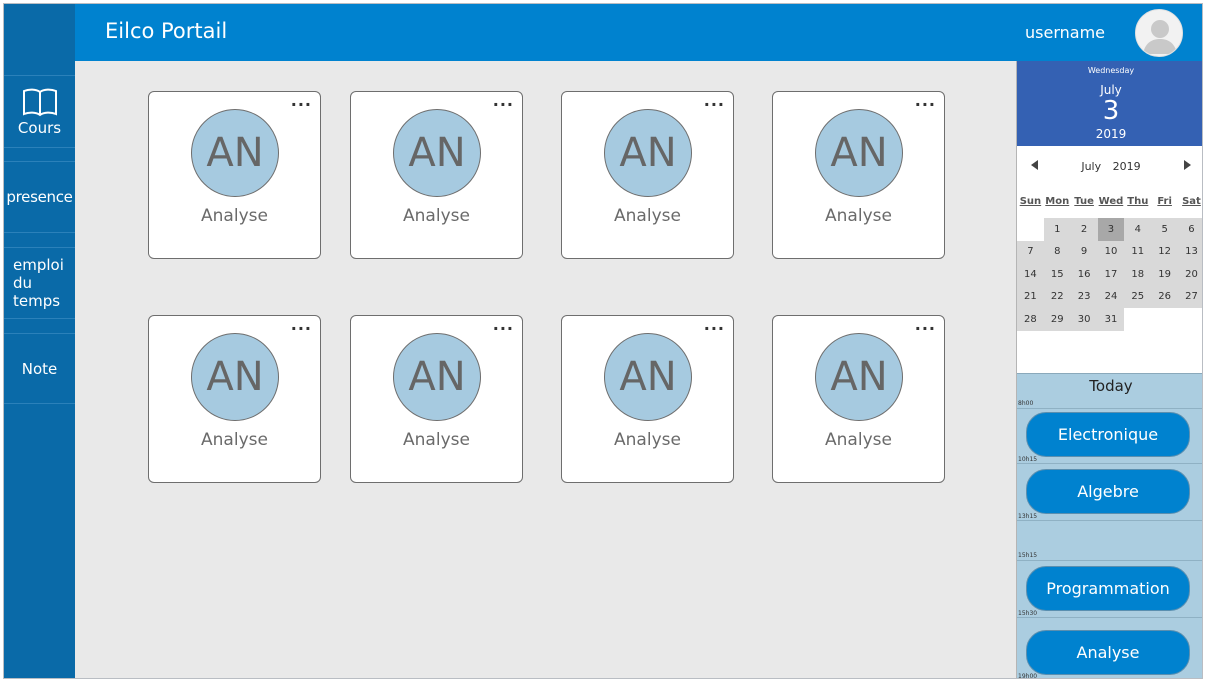 The width and height of the screenshot is (1206, 682). Describe the element at coordinates (1190, 296) in the screenshot. I see `calendar-day-cell: 27` at that location.